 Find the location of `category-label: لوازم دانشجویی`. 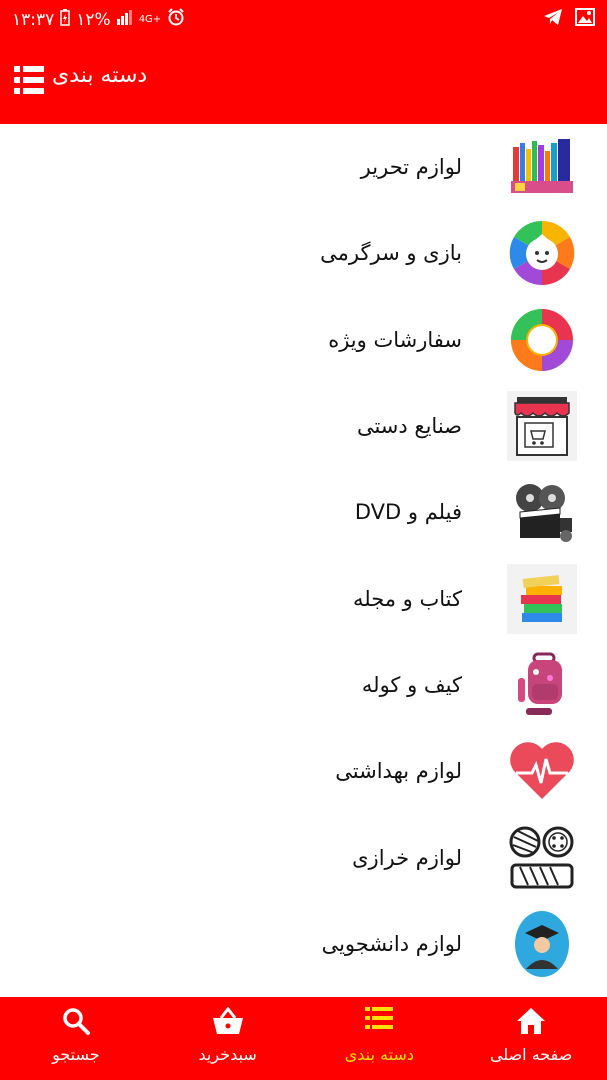

category-label: لوازم دانشجویی is located at coordinates (391, 943).